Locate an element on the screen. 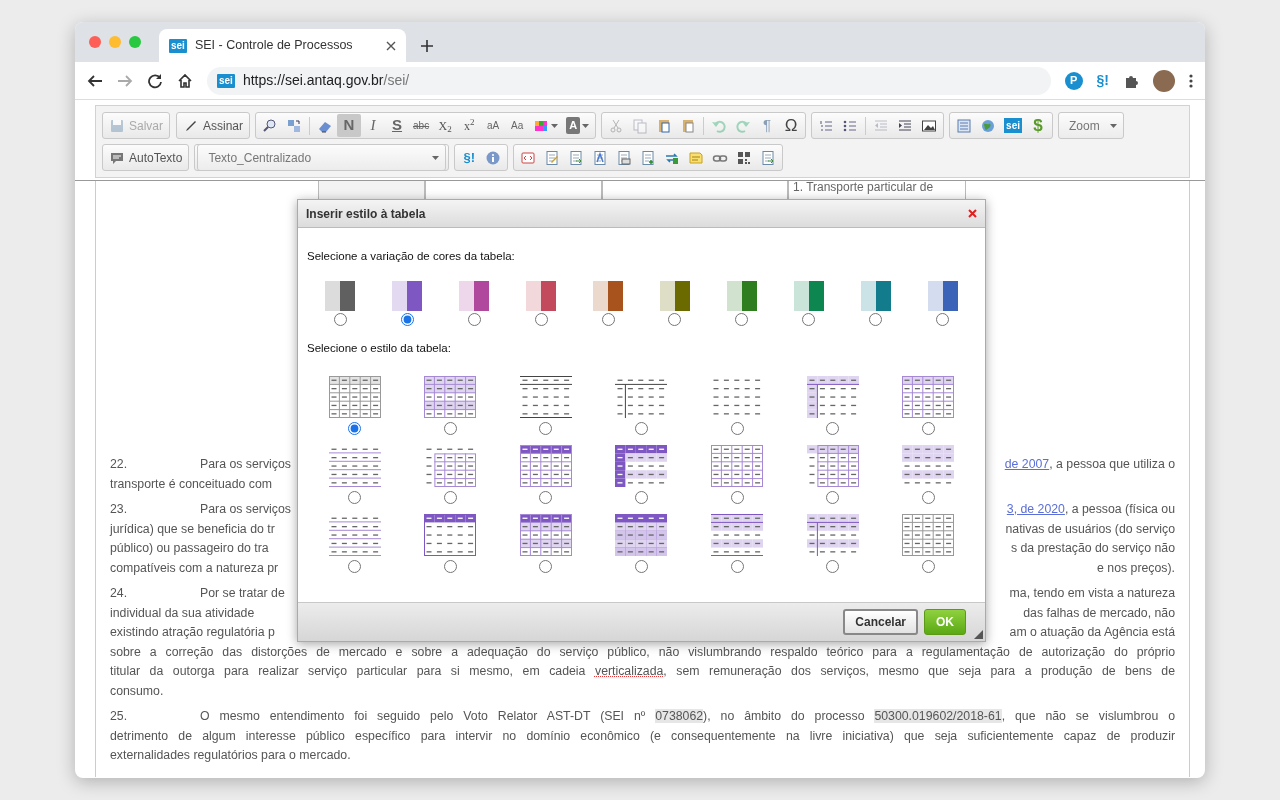  toolbar-button: aA is located at coordinates (493, 125).